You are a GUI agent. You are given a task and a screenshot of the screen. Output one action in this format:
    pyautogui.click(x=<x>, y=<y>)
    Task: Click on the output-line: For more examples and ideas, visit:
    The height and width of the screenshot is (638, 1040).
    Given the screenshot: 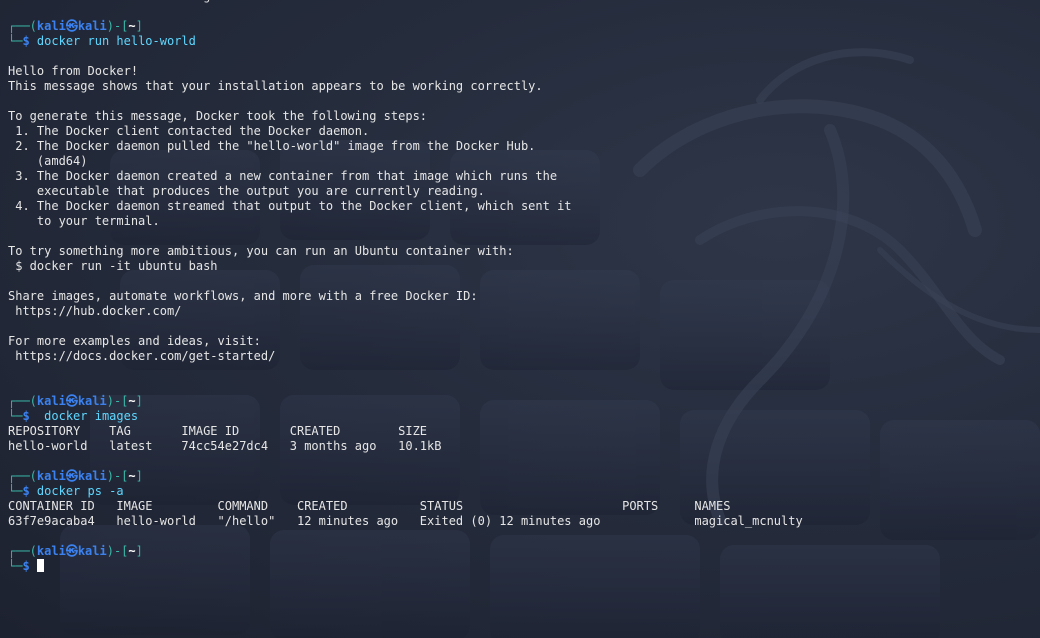 What is the action you would take?
    pyautogui.click(x=134, y=341)
    